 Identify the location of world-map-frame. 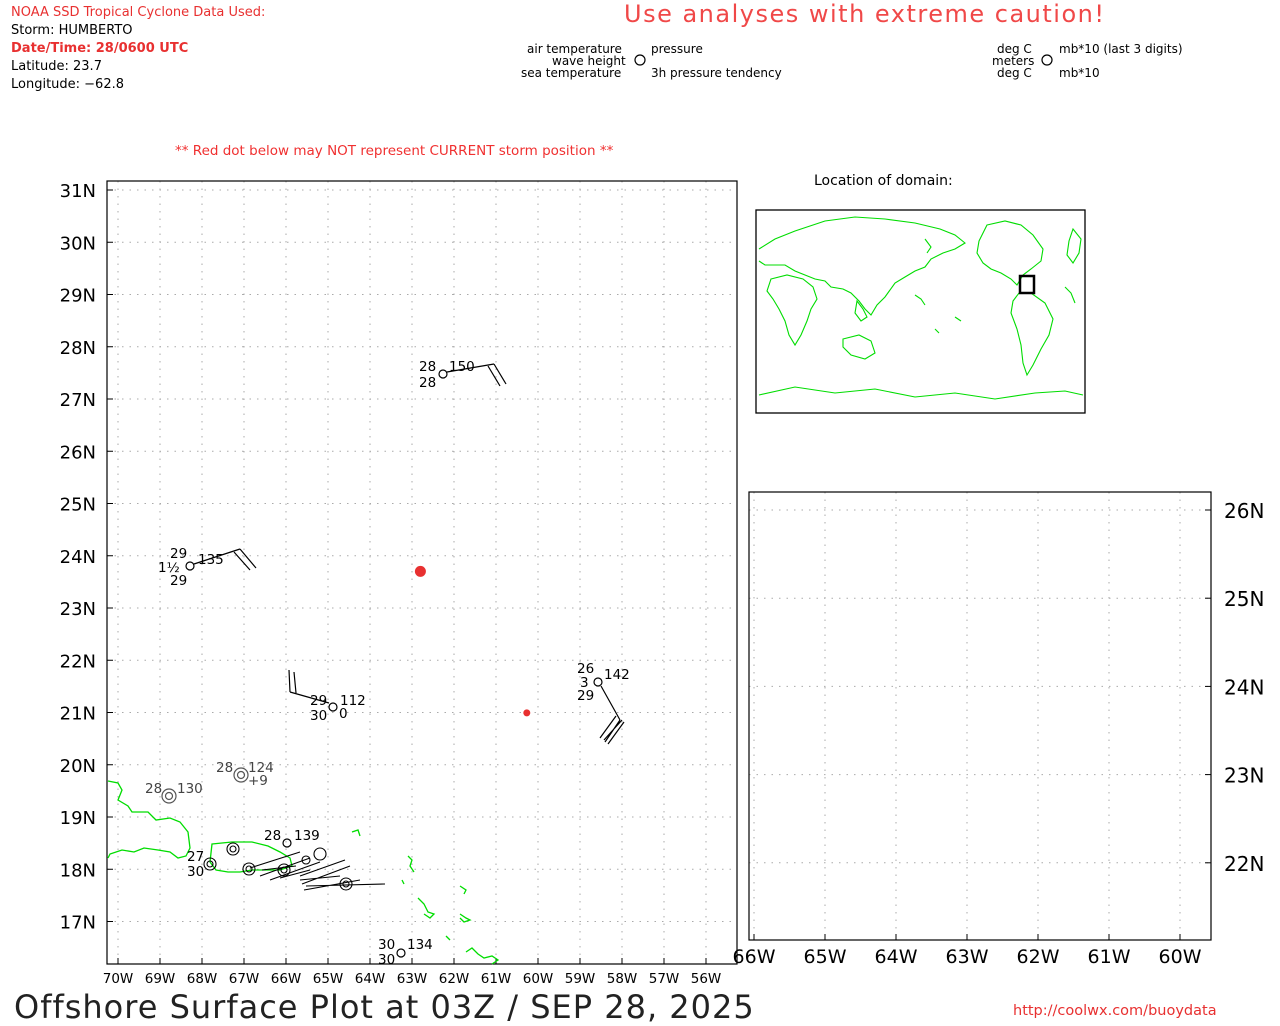
(920, 311).